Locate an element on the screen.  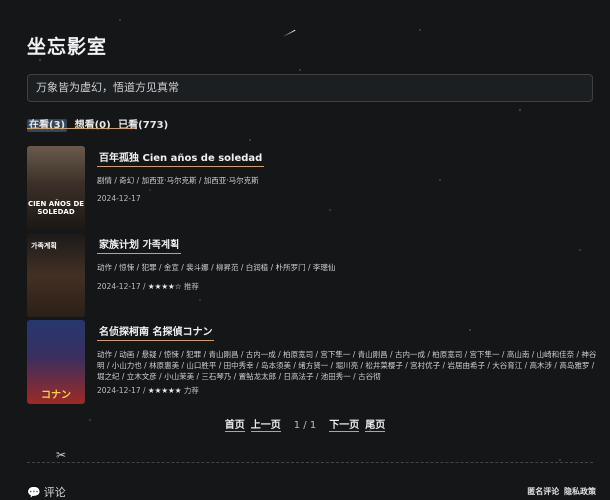
prev-page-link: 上一页 is located at coordinates (265, 426).